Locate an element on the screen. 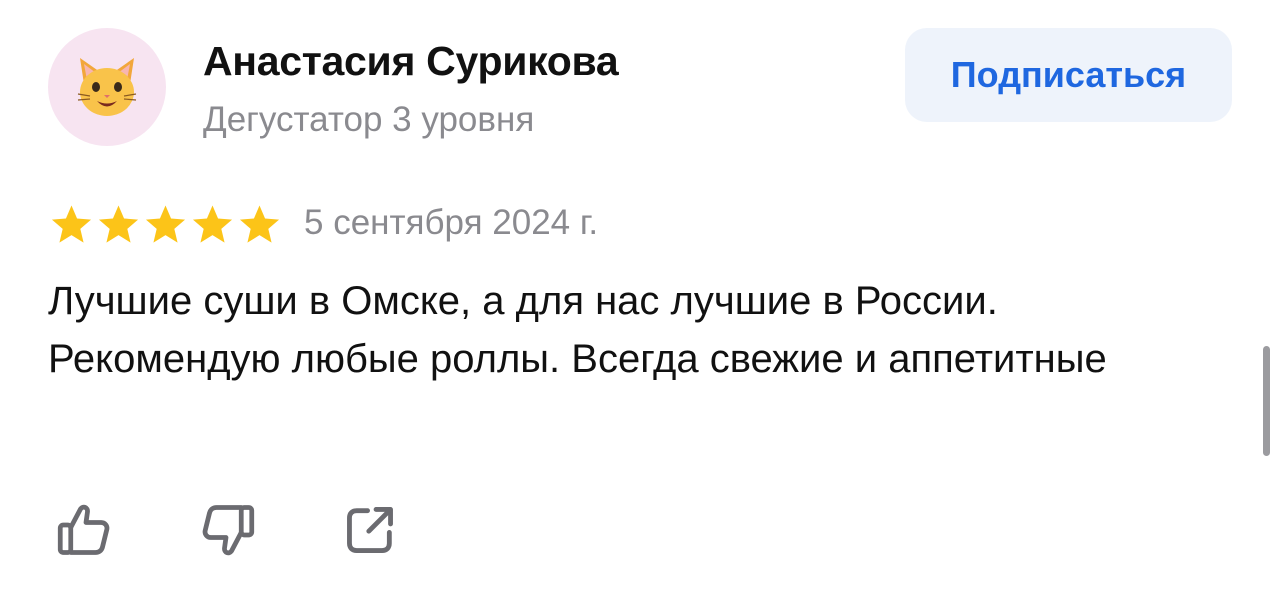 This screenshot has width=1280, height=595. dislike-button is located at coordinates (228, 530).